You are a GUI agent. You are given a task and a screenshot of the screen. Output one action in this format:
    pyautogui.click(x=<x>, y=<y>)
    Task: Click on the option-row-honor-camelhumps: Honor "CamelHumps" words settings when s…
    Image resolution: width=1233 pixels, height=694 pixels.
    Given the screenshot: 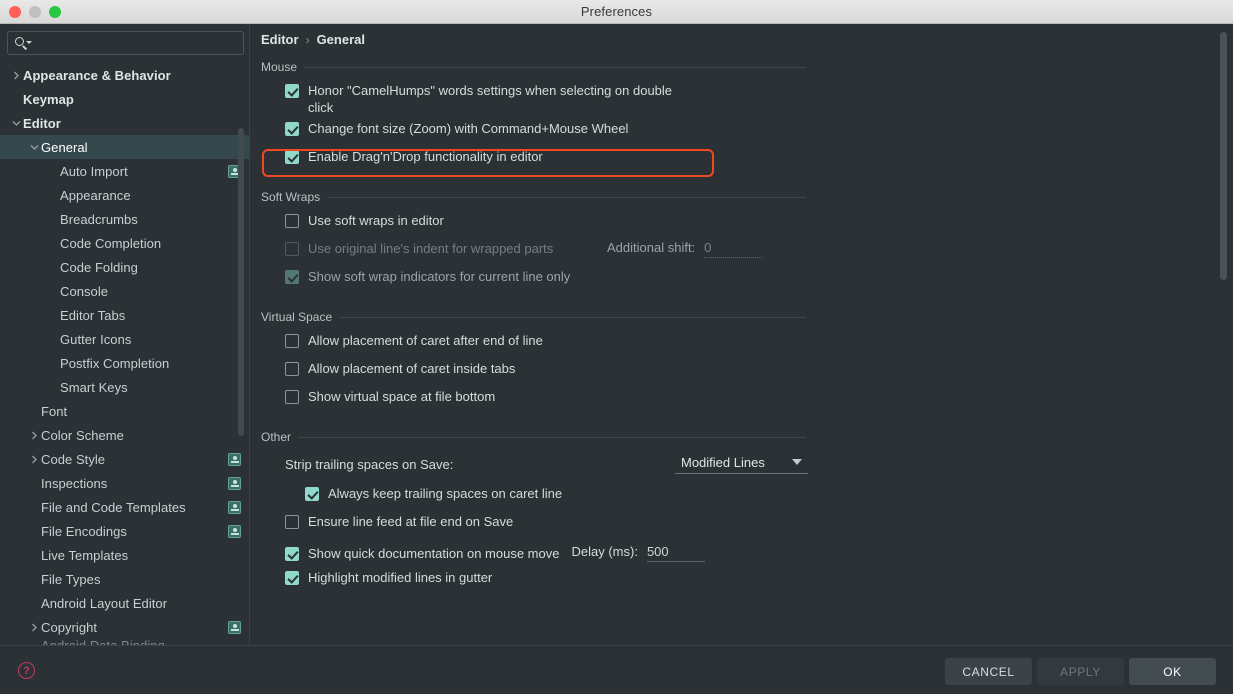 What is the action you would take?
    pyautogui.click(x=747, y=99)
    